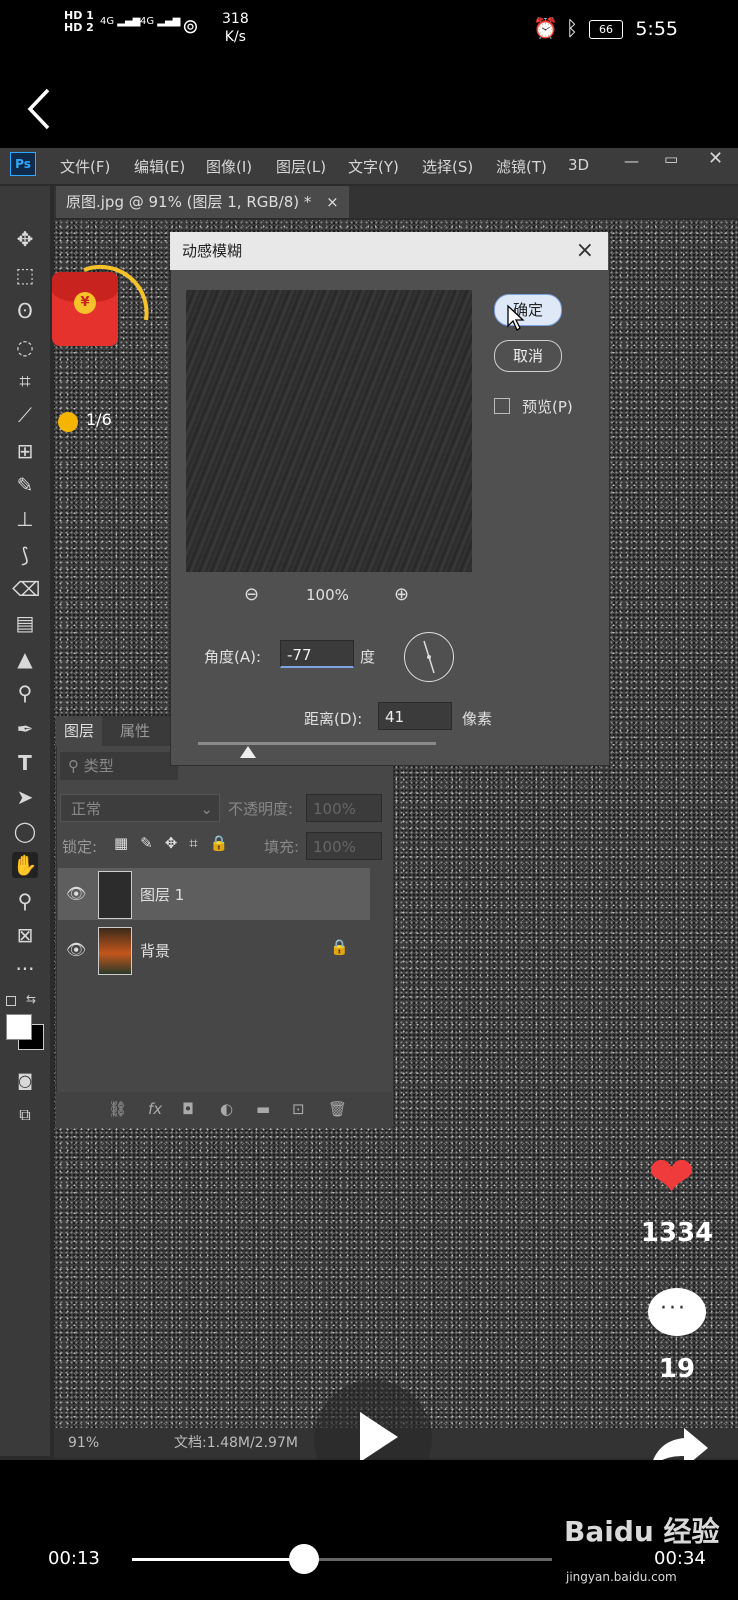  Describe the element at coordinates (301, 166) in the screenshot. I see `menu-layer: 图层(L)` at that location.